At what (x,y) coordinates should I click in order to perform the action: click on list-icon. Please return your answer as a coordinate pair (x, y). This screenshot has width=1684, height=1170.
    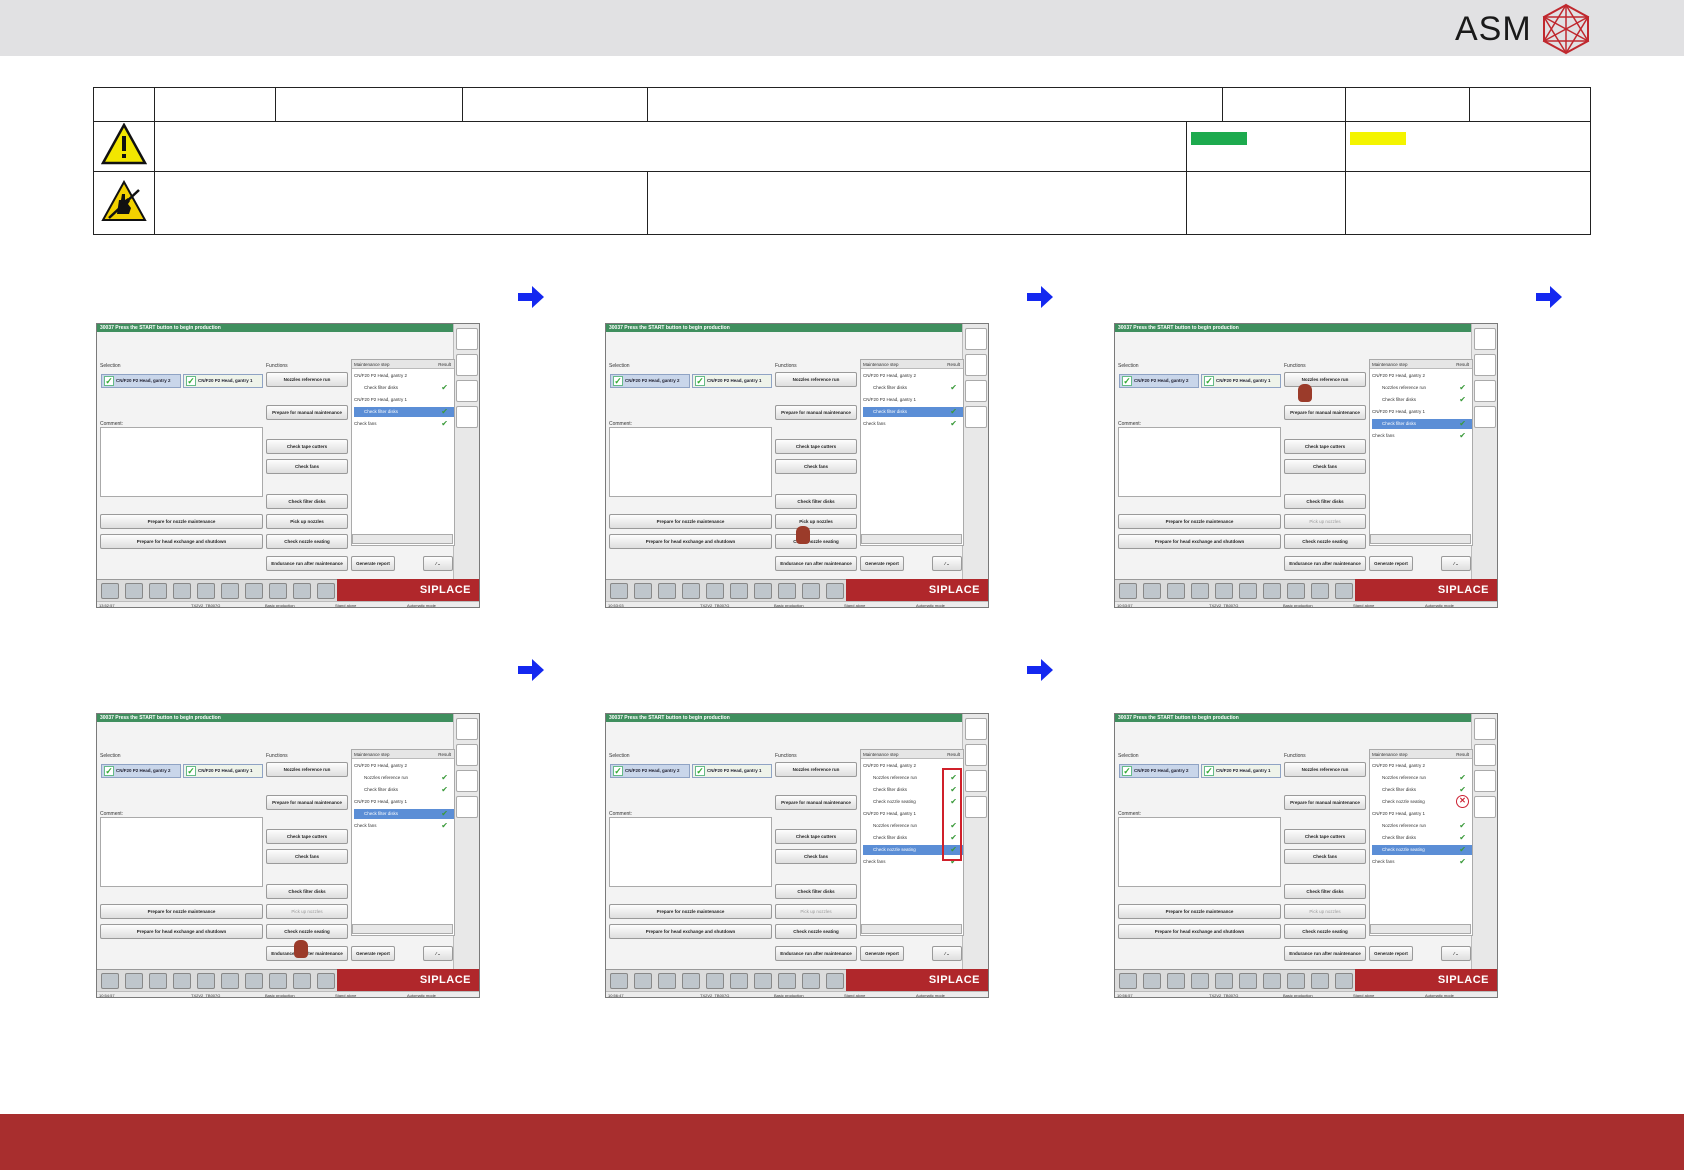
    Looking at the image, I should click on (1485, 391).